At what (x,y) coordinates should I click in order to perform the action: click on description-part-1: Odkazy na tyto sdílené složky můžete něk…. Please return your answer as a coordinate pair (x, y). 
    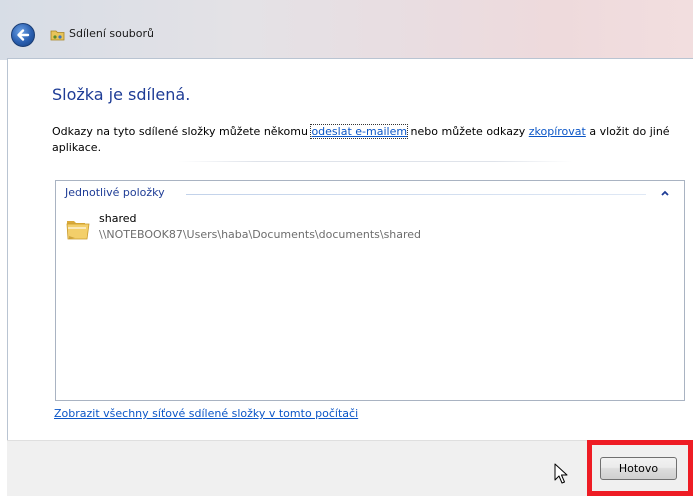
    Looking at the image, I should click on (182, 131).